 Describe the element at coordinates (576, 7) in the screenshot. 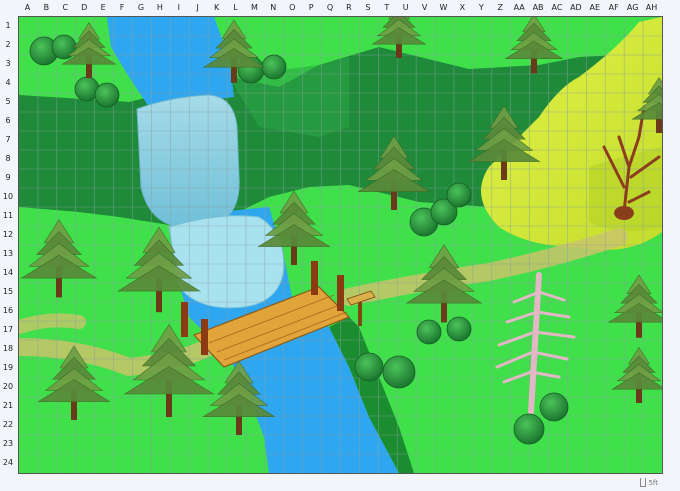

I see `column-label: AD` at that location.